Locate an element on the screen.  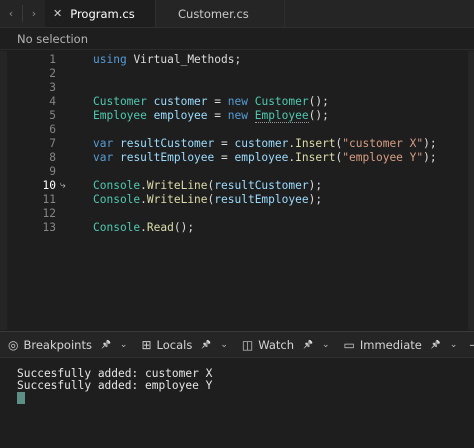
panel-tab-breakpoints: ◎ Breakpoints 📌 ⌄ is located at coordinates (66, 344).